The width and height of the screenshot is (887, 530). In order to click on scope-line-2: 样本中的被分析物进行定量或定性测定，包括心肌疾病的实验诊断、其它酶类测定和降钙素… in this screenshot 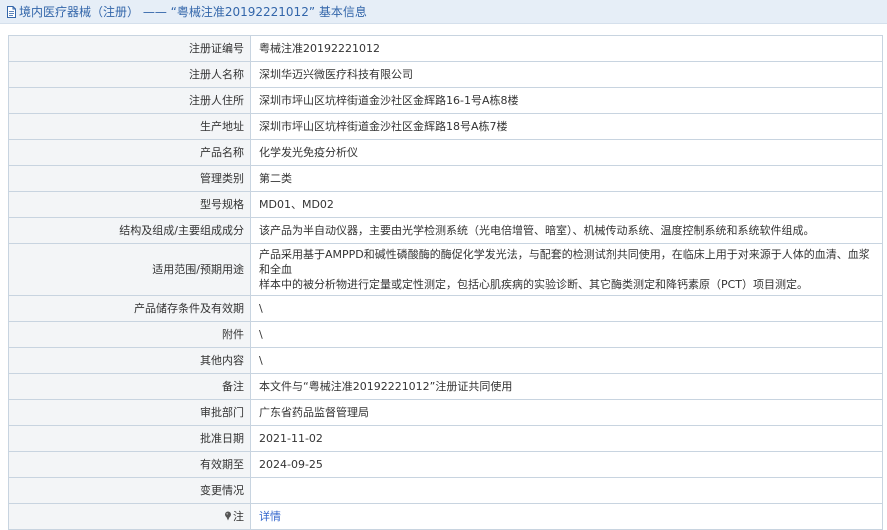, I will do `click(534, 284)`.